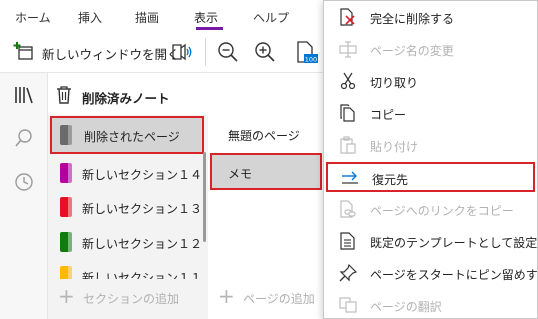 The height and width of the screenshot is (319, 538). What do you see at coordinates (240, 174) in the screenshot?
I see `page-label: メモ` at bounding box center [240, 174].